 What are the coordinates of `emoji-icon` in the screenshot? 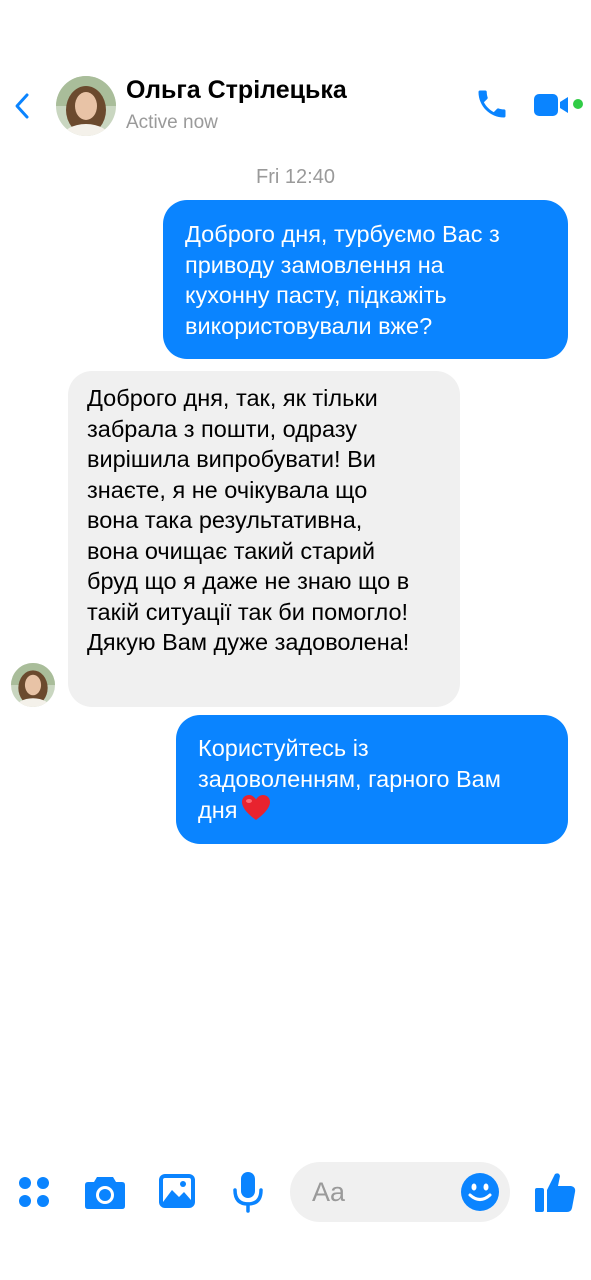 It's located at (480, 1192).